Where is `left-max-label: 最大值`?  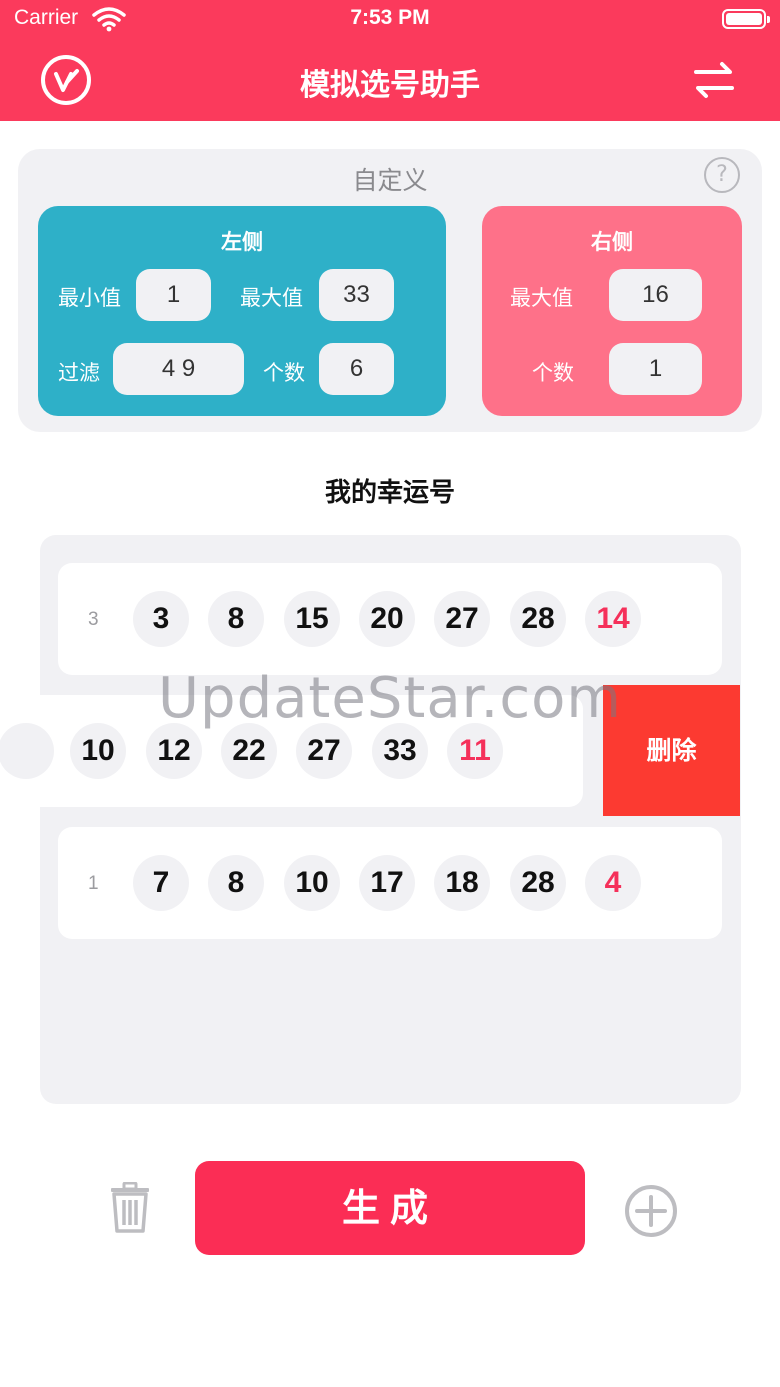
left-max-label: 最大值 is located at coordinates (271, 298).